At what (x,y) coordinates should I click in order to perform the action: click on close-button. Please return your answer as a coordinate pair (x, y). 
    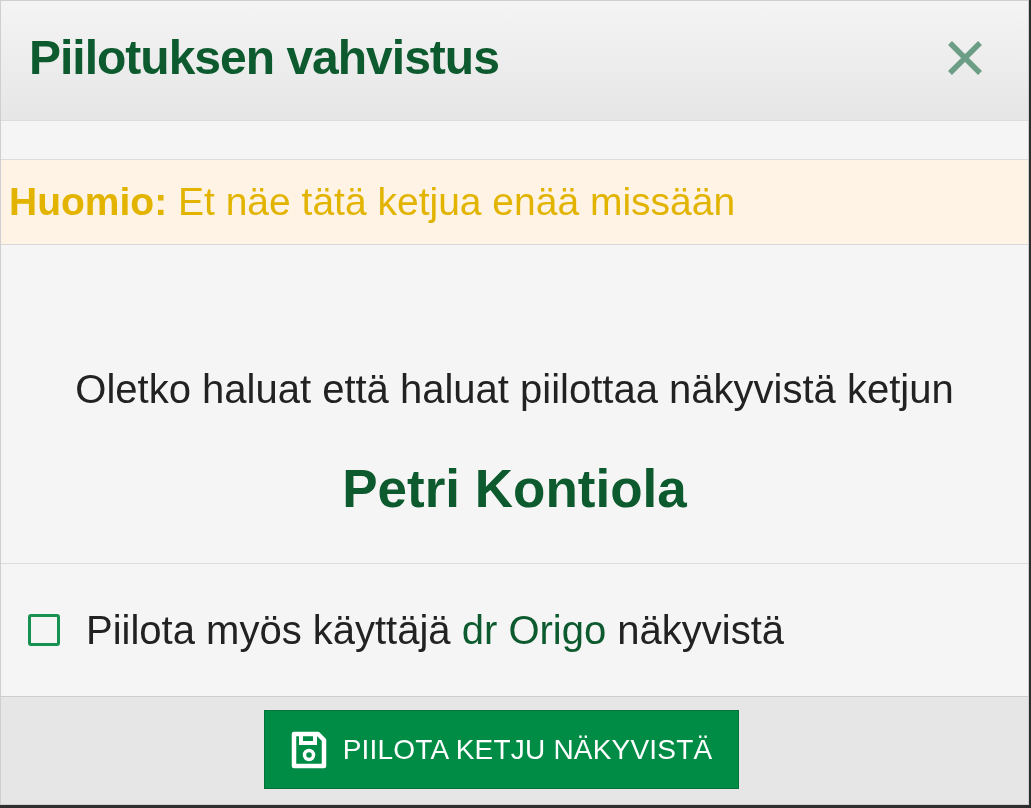
    Looking at the image, I should click on (965, 57).